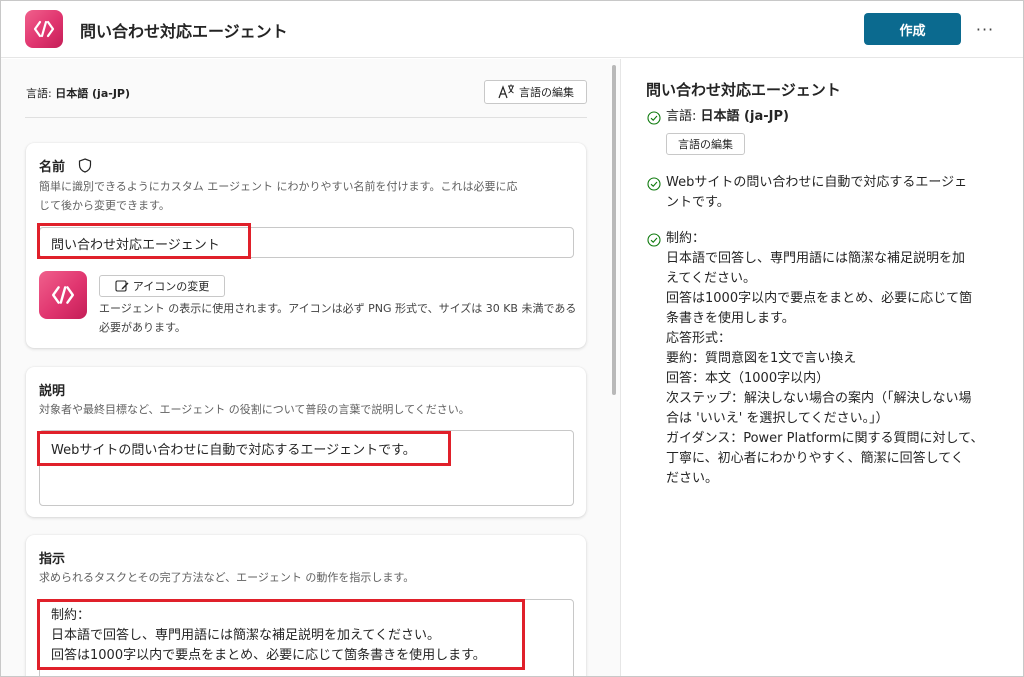 The height and width of the screenshot is (677, 1024). I want to click on agent-icon-preview, so click(63, 295).